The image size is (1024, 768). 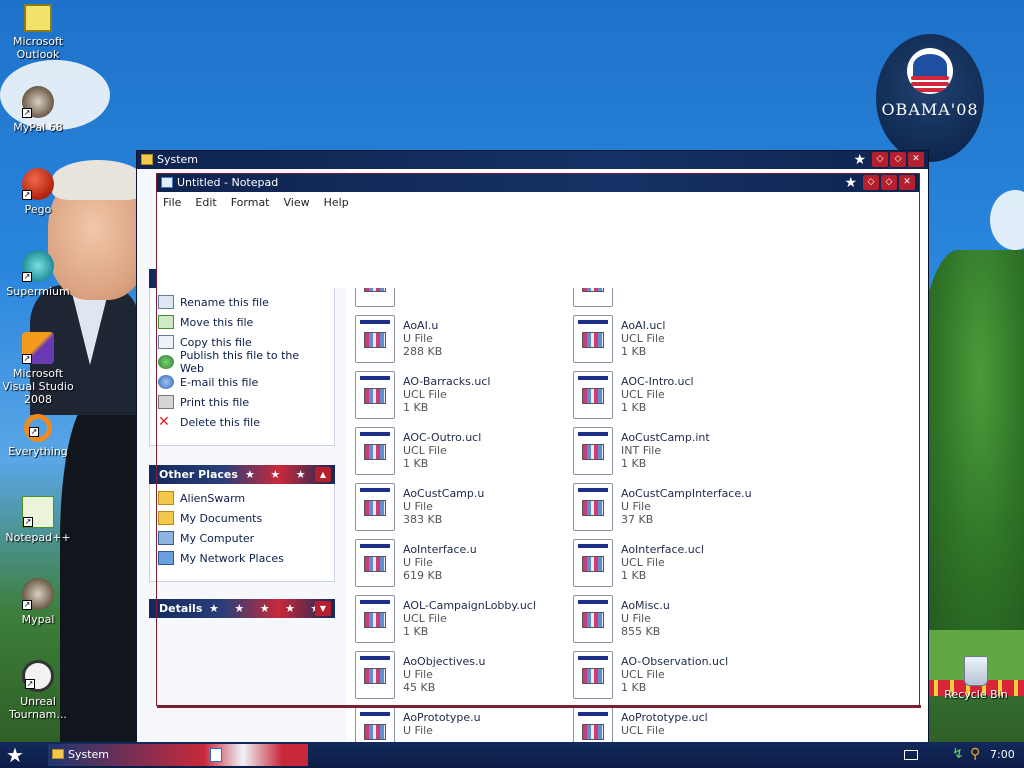 I want to click on desktop-icon-everything: ↗ Everything, so click(x=38, y=436).